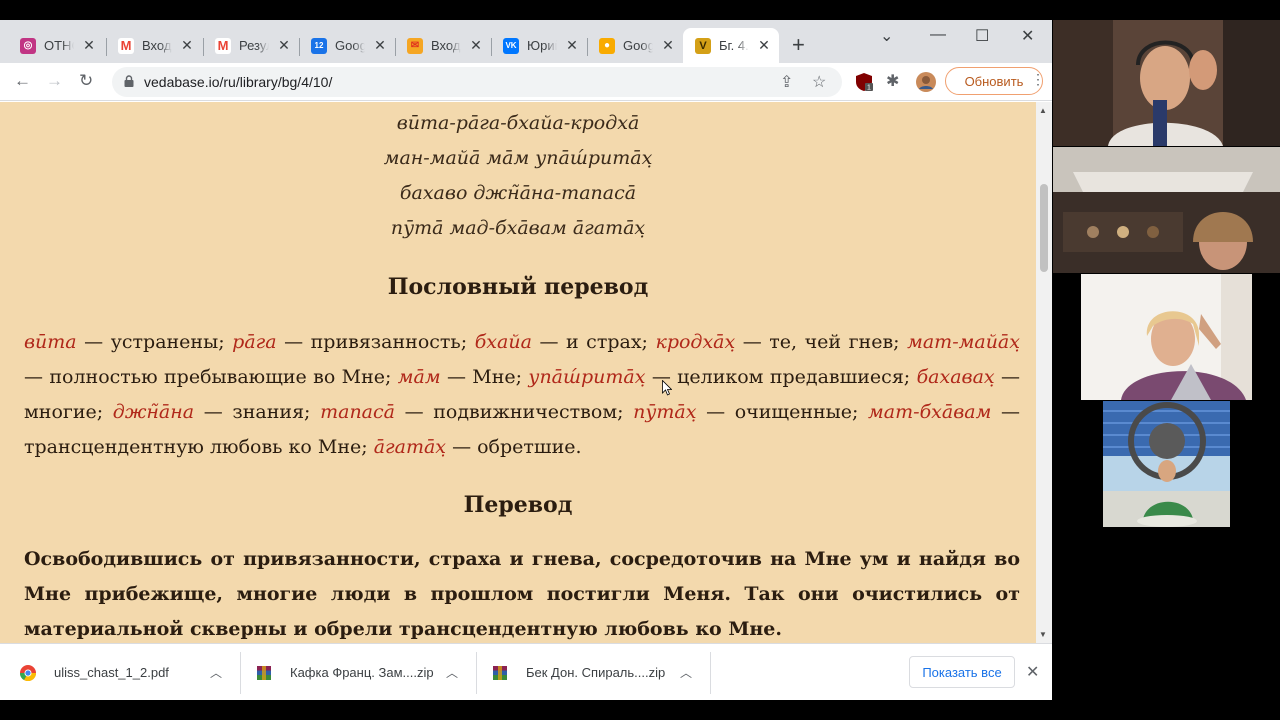  I want to click on word-meaning: — целиком предавшиеся;, so click(781, 377).